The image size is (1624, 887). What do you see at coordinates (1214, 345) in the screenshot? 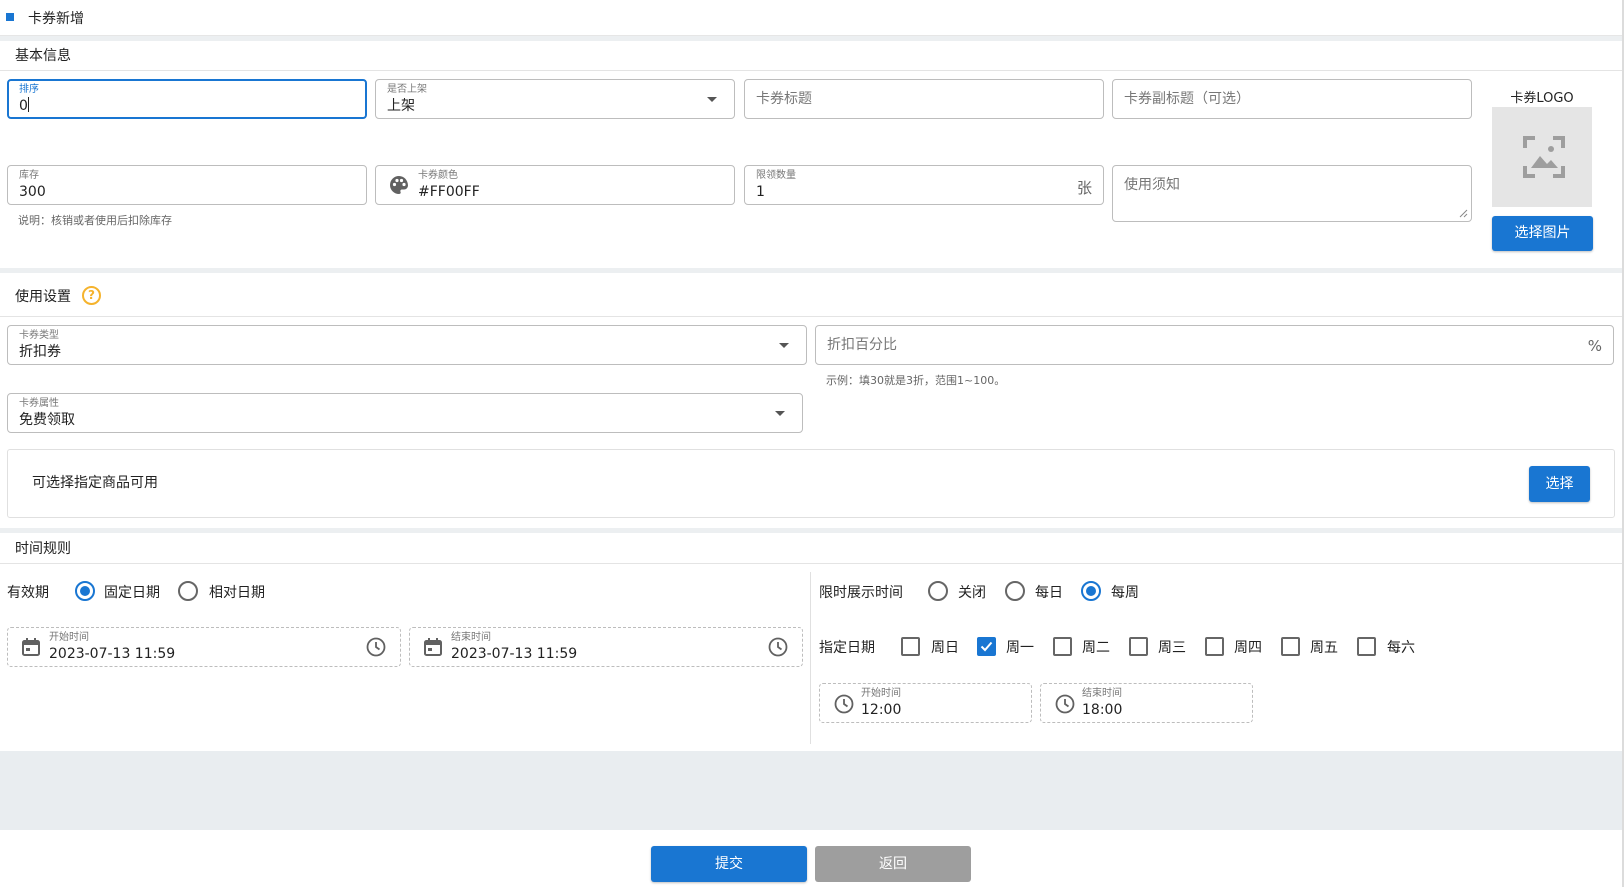
I see `discount-input: 折扣百分比 %` at bounding box center [1214, 345].